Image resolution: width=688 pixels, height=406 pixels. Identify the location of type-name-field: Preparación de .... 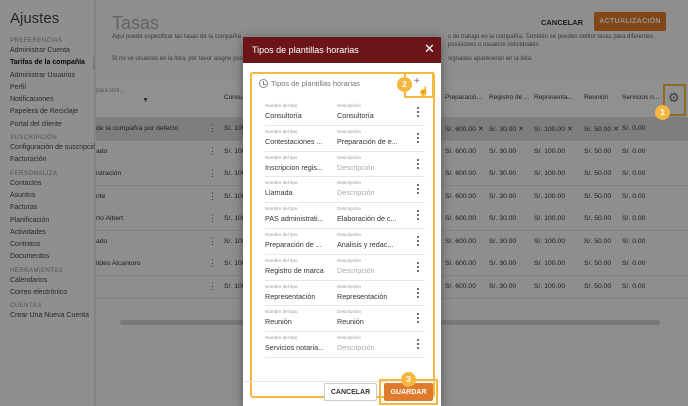
(298, 244).